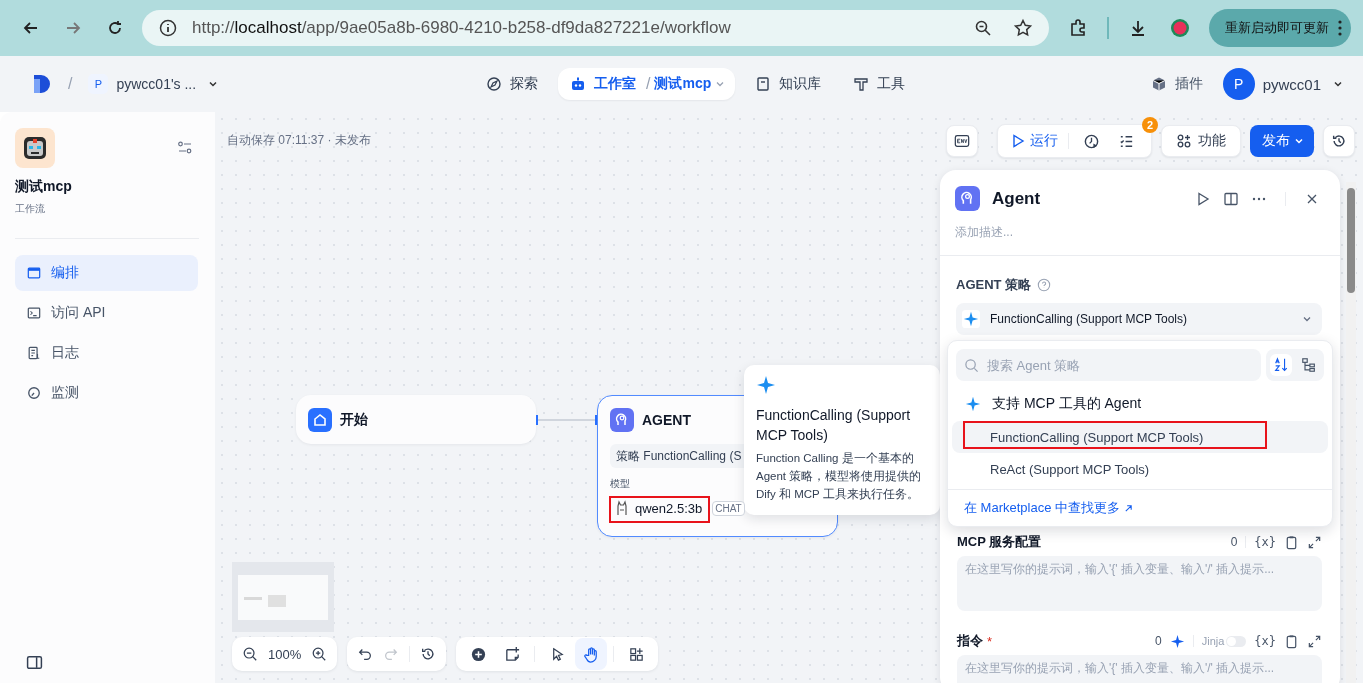 This screenshot has height=683, width=1363. What do you see at coordinates (728, 508) in the screenshot?
I see `model-type-tag: CHAT` at bounding box center [728, 508].